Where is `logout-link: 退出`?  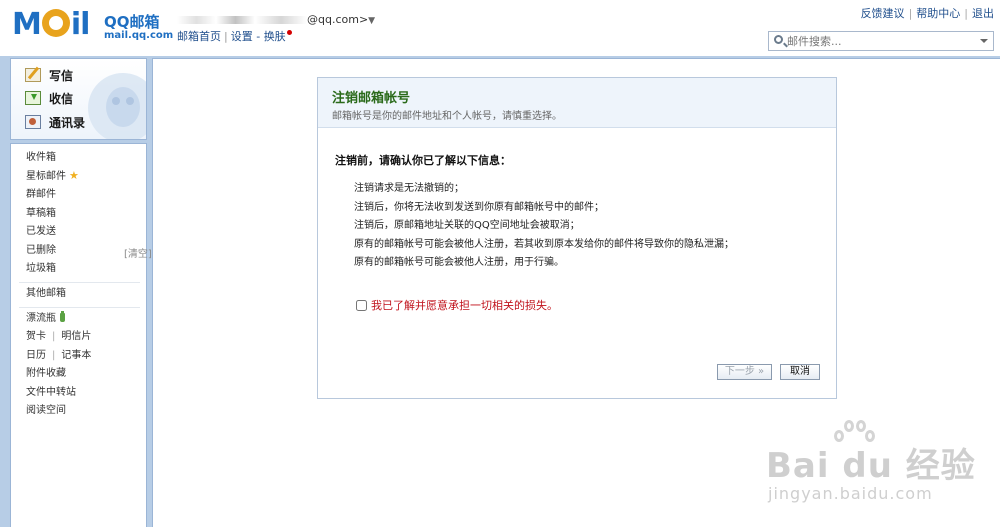 logout-link: 退出 is located at coordinates (983, 13).